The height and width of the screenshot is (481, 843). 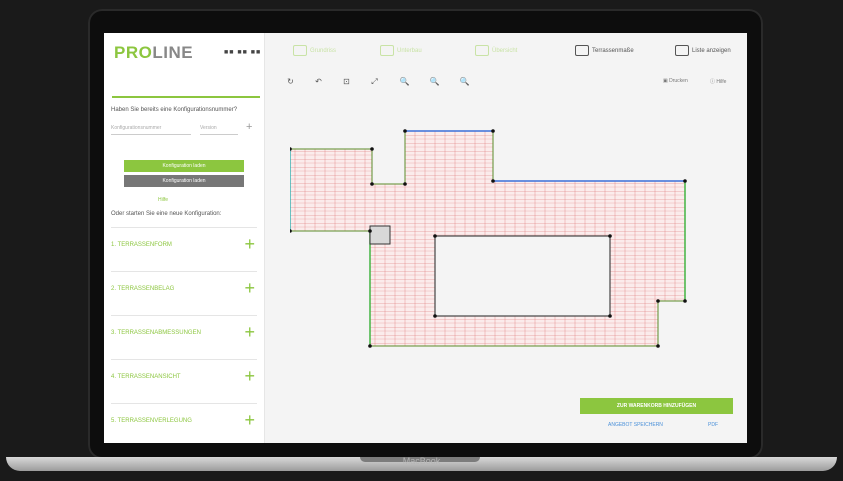 What do you see at coordinates (604, 50) in the screenshot?
I see `nav-terrassenmasse: Terrassenmaße` at bounding box center [604, 50].